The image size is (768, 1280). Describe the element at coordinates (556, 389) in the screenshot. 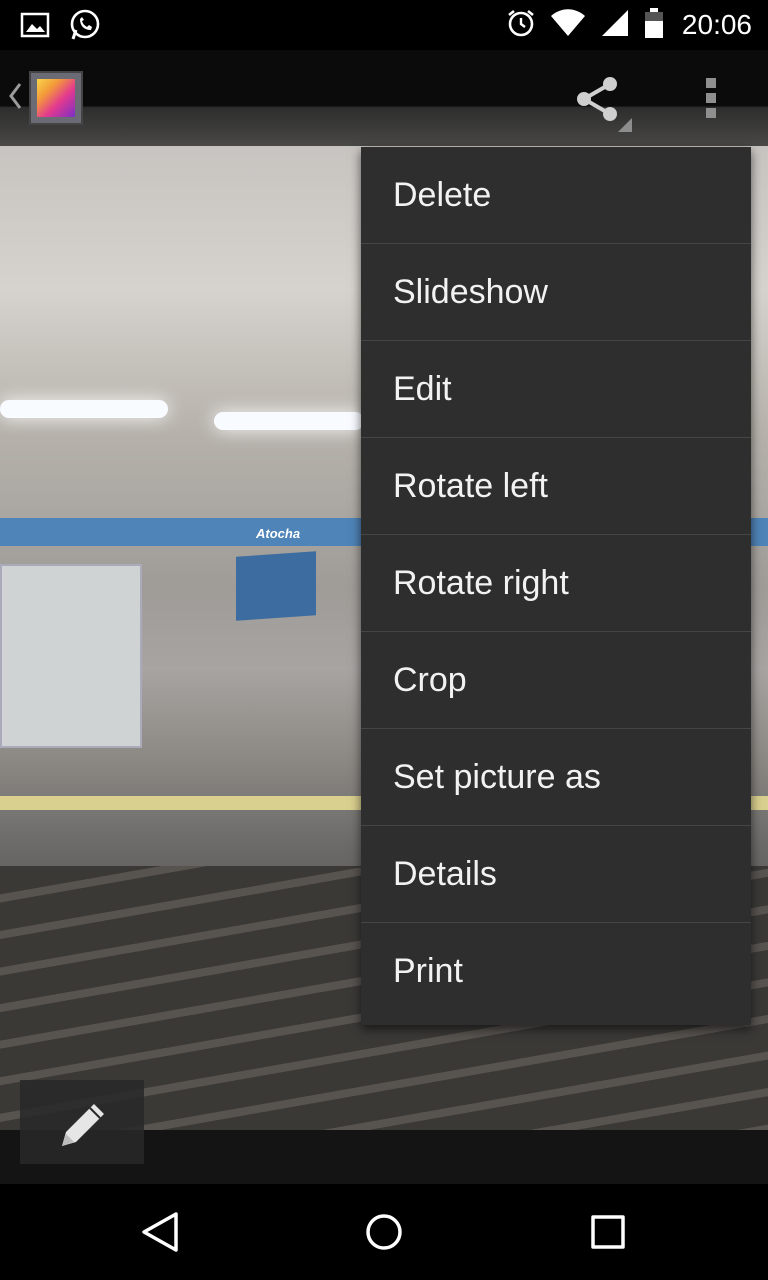

I see `menu-item-edit: Edit` at that location.